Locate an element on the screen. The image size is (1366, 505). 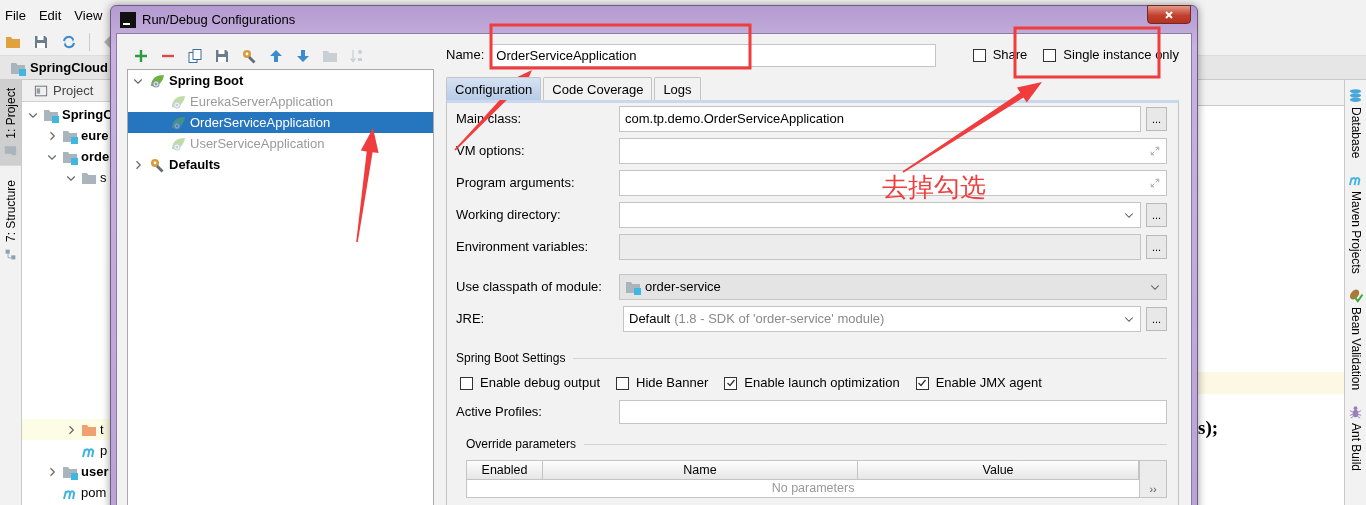
field-label: Program arguments: is located at coordinates (516, 183).